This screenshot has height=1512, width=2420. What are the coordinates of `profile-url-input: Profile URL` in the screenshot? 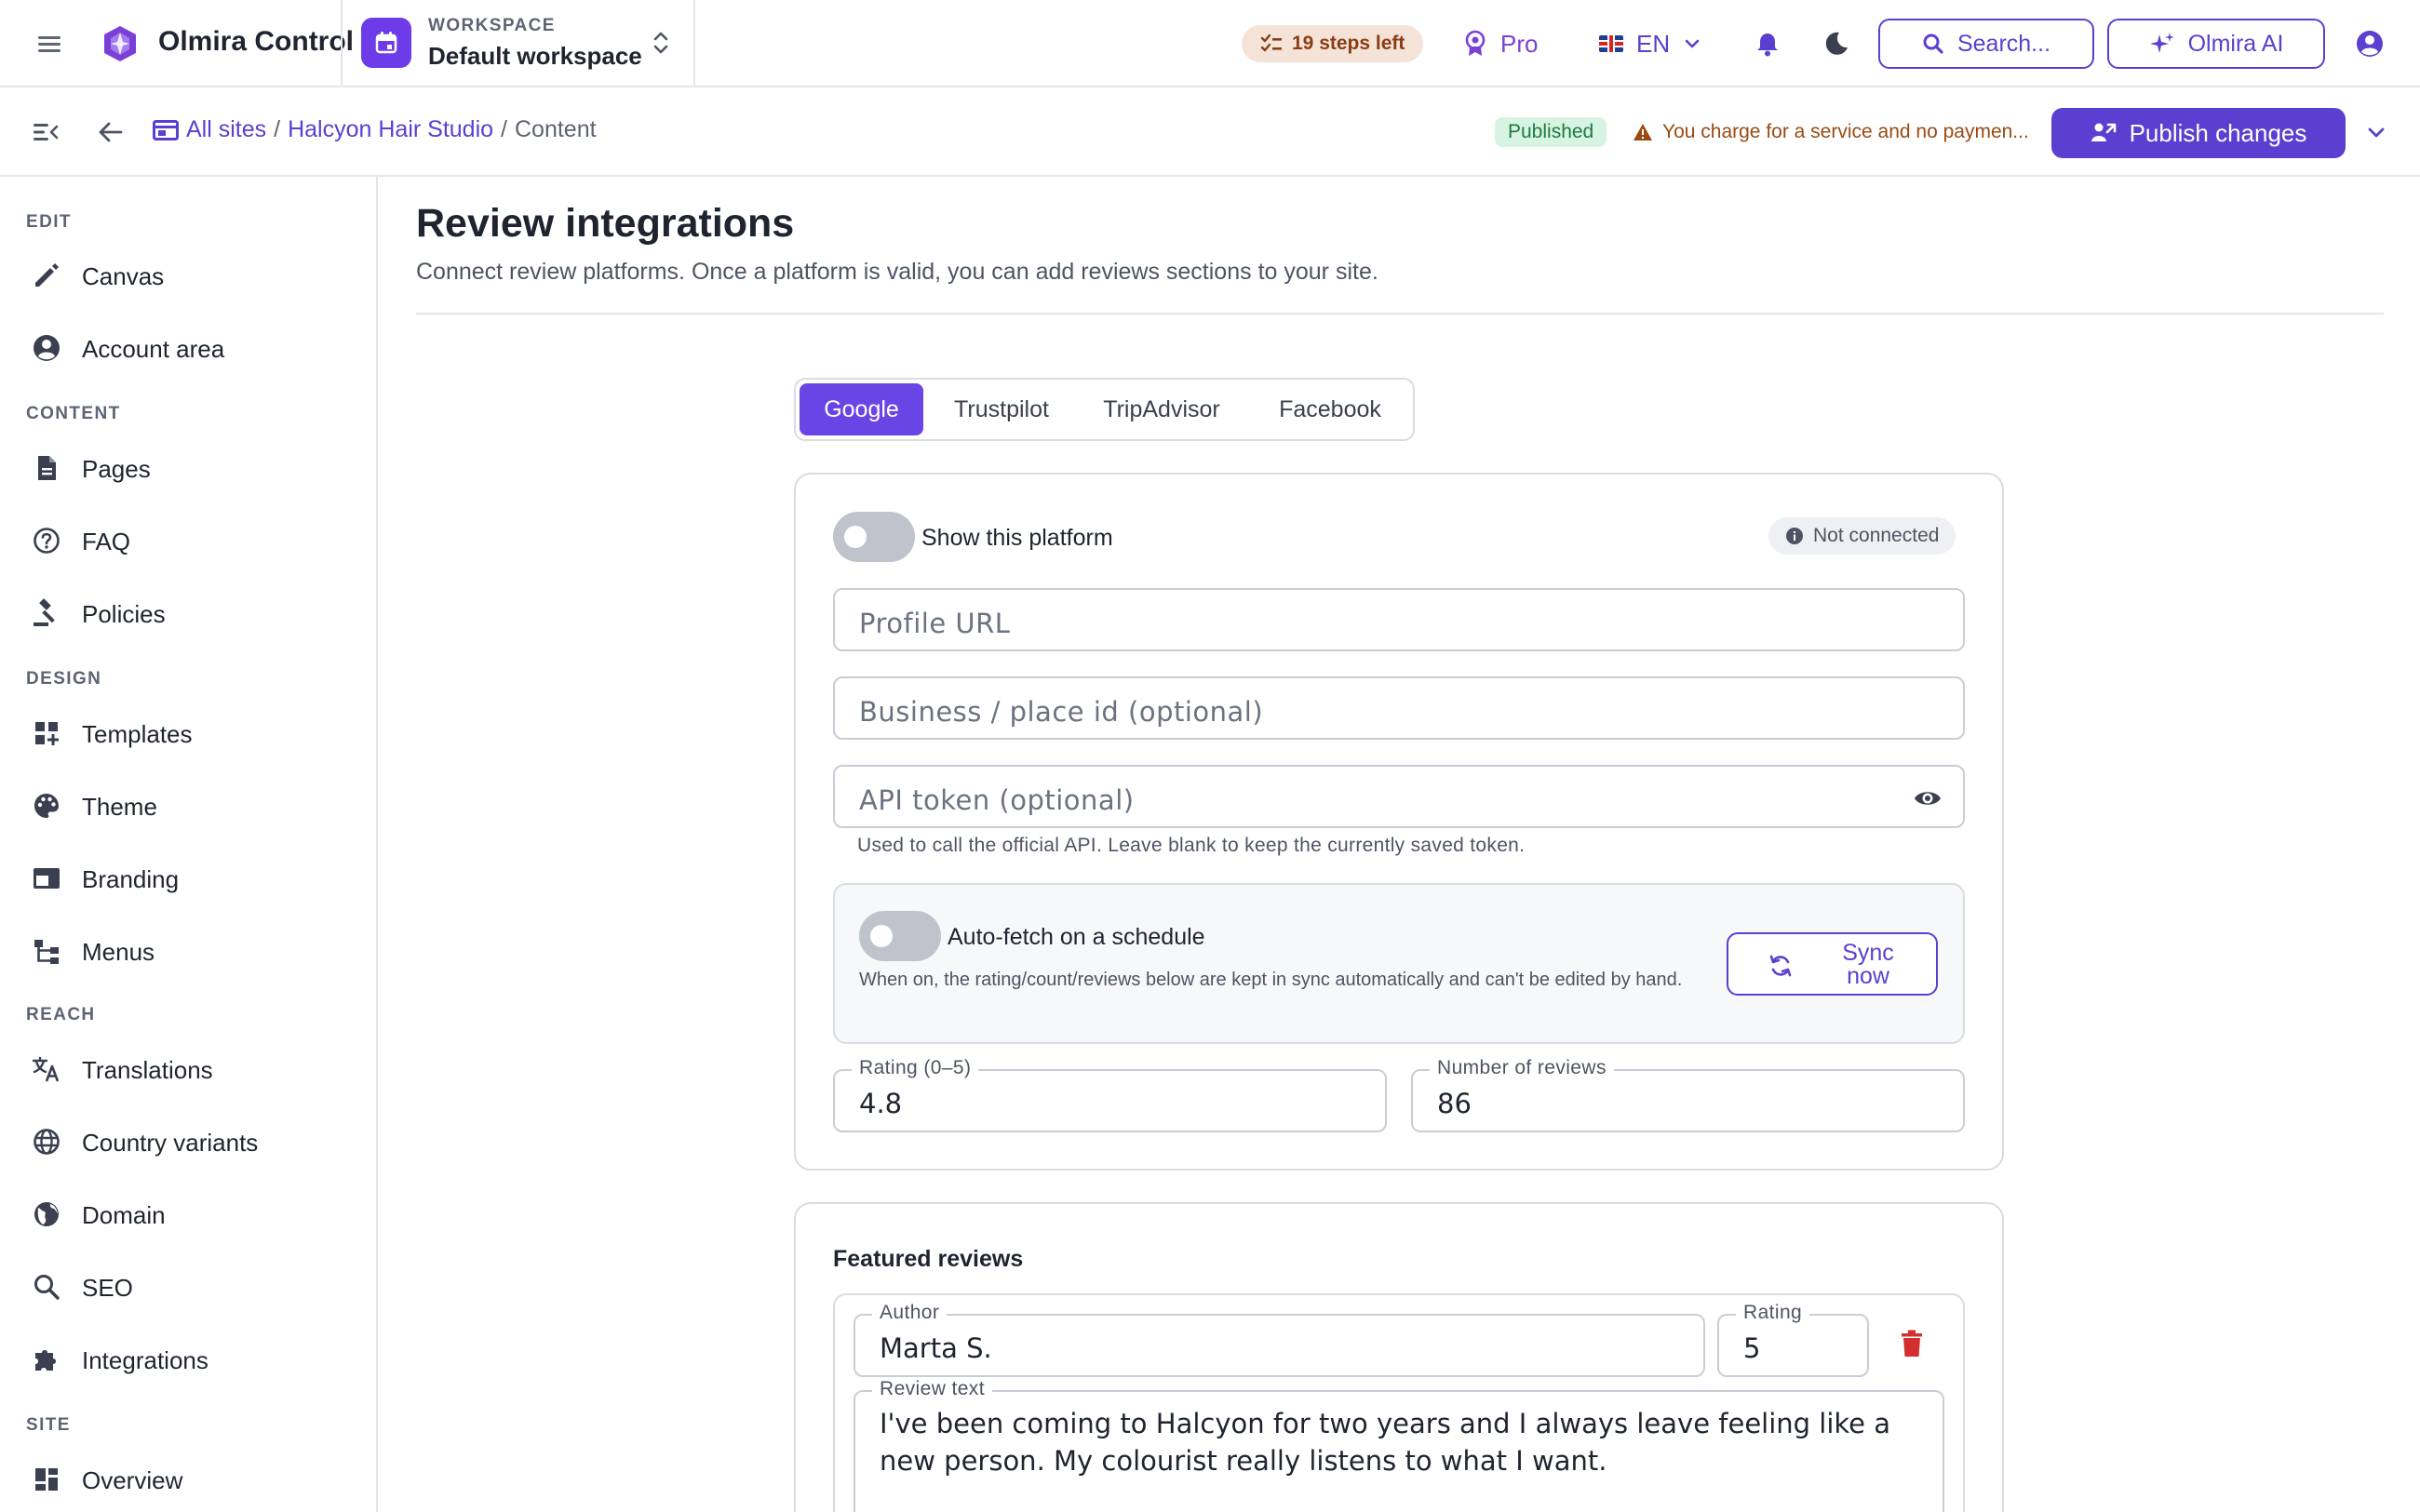 It's located at (1399, 619).